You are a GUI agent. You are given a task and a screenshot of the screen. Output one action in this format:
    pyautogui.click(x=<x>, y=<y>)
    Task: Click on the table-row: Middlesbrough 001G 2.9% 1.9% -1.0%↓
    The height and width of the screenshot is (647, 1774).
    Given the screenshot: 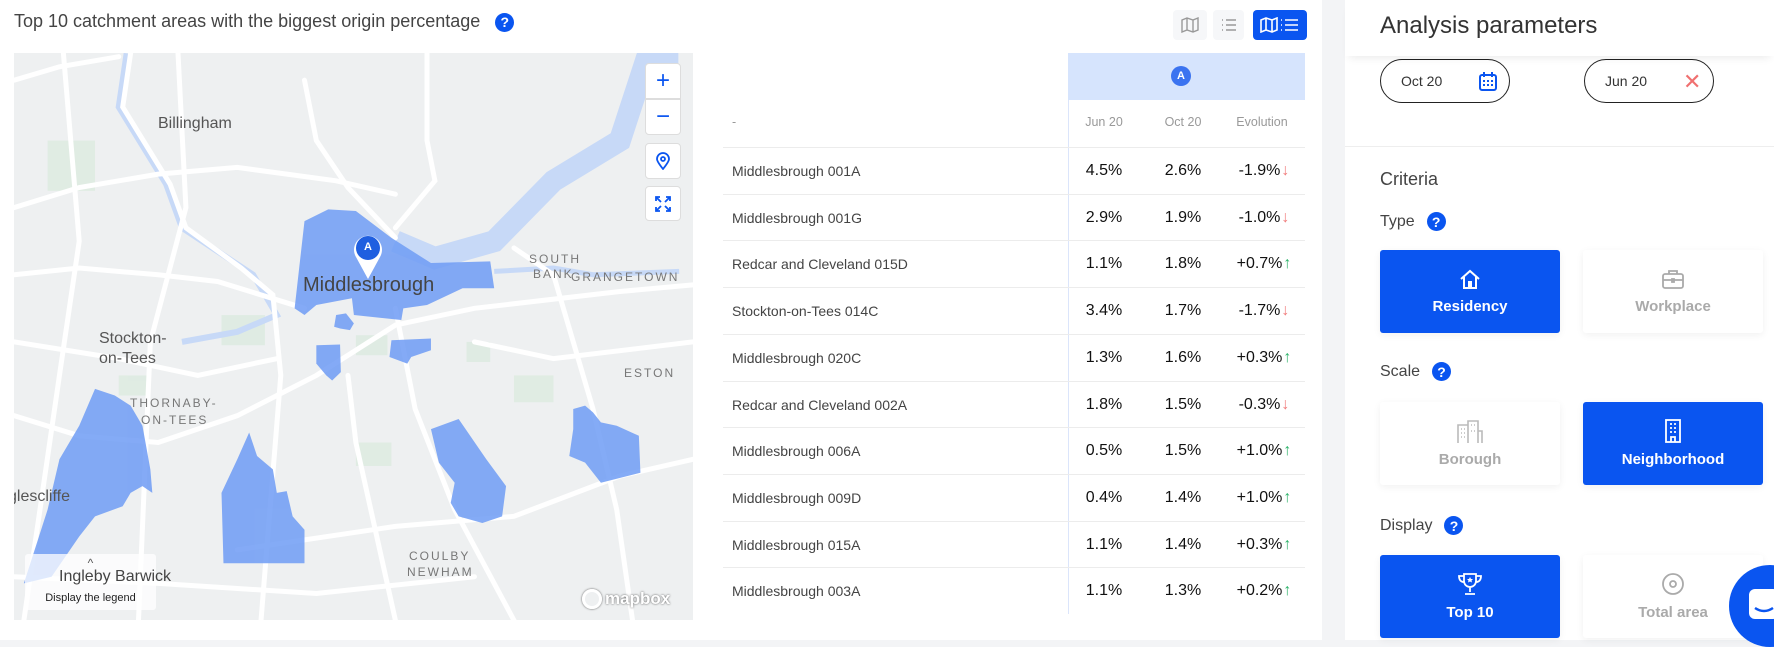 What is the action you would take?
    pyautogui.click(x=1014, y=217)
    